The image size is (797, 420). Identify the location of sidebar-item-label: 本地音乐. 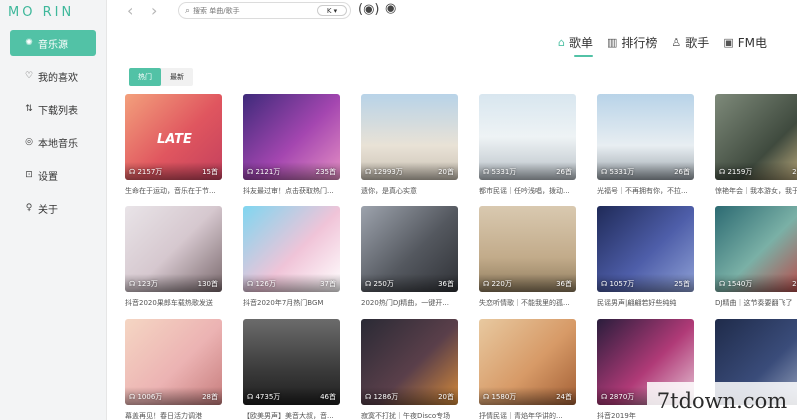
(58, 144).